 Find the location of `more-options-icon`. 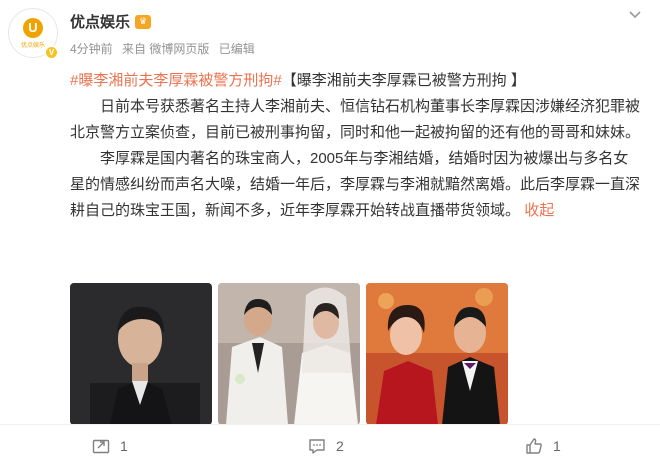

more-options-icon is located at coordinates (635, 15).